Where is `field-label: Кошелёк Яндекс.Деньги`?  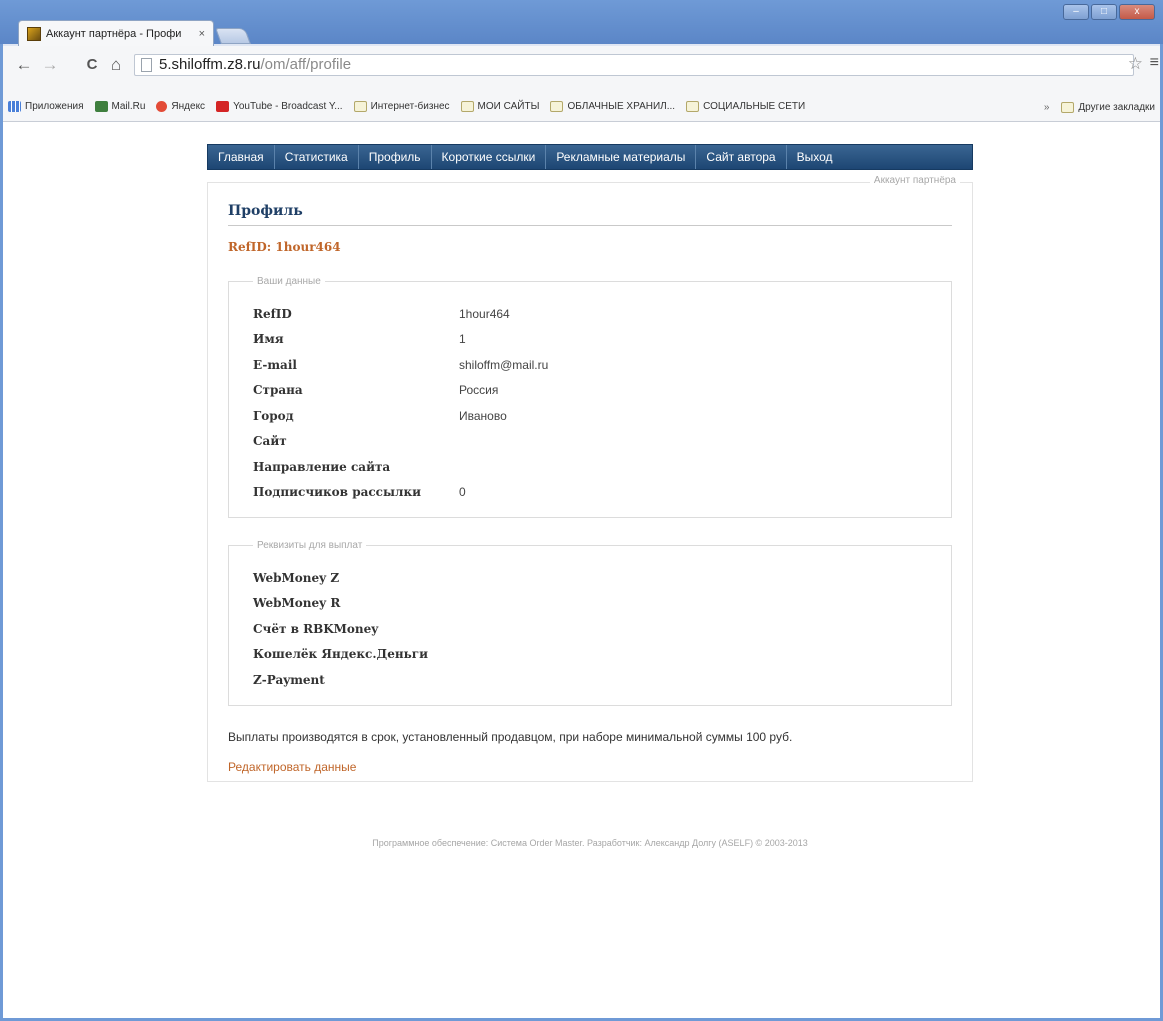 field-label: Кошелёк Яндекс.Деньги is located at coordinates (341, 654).